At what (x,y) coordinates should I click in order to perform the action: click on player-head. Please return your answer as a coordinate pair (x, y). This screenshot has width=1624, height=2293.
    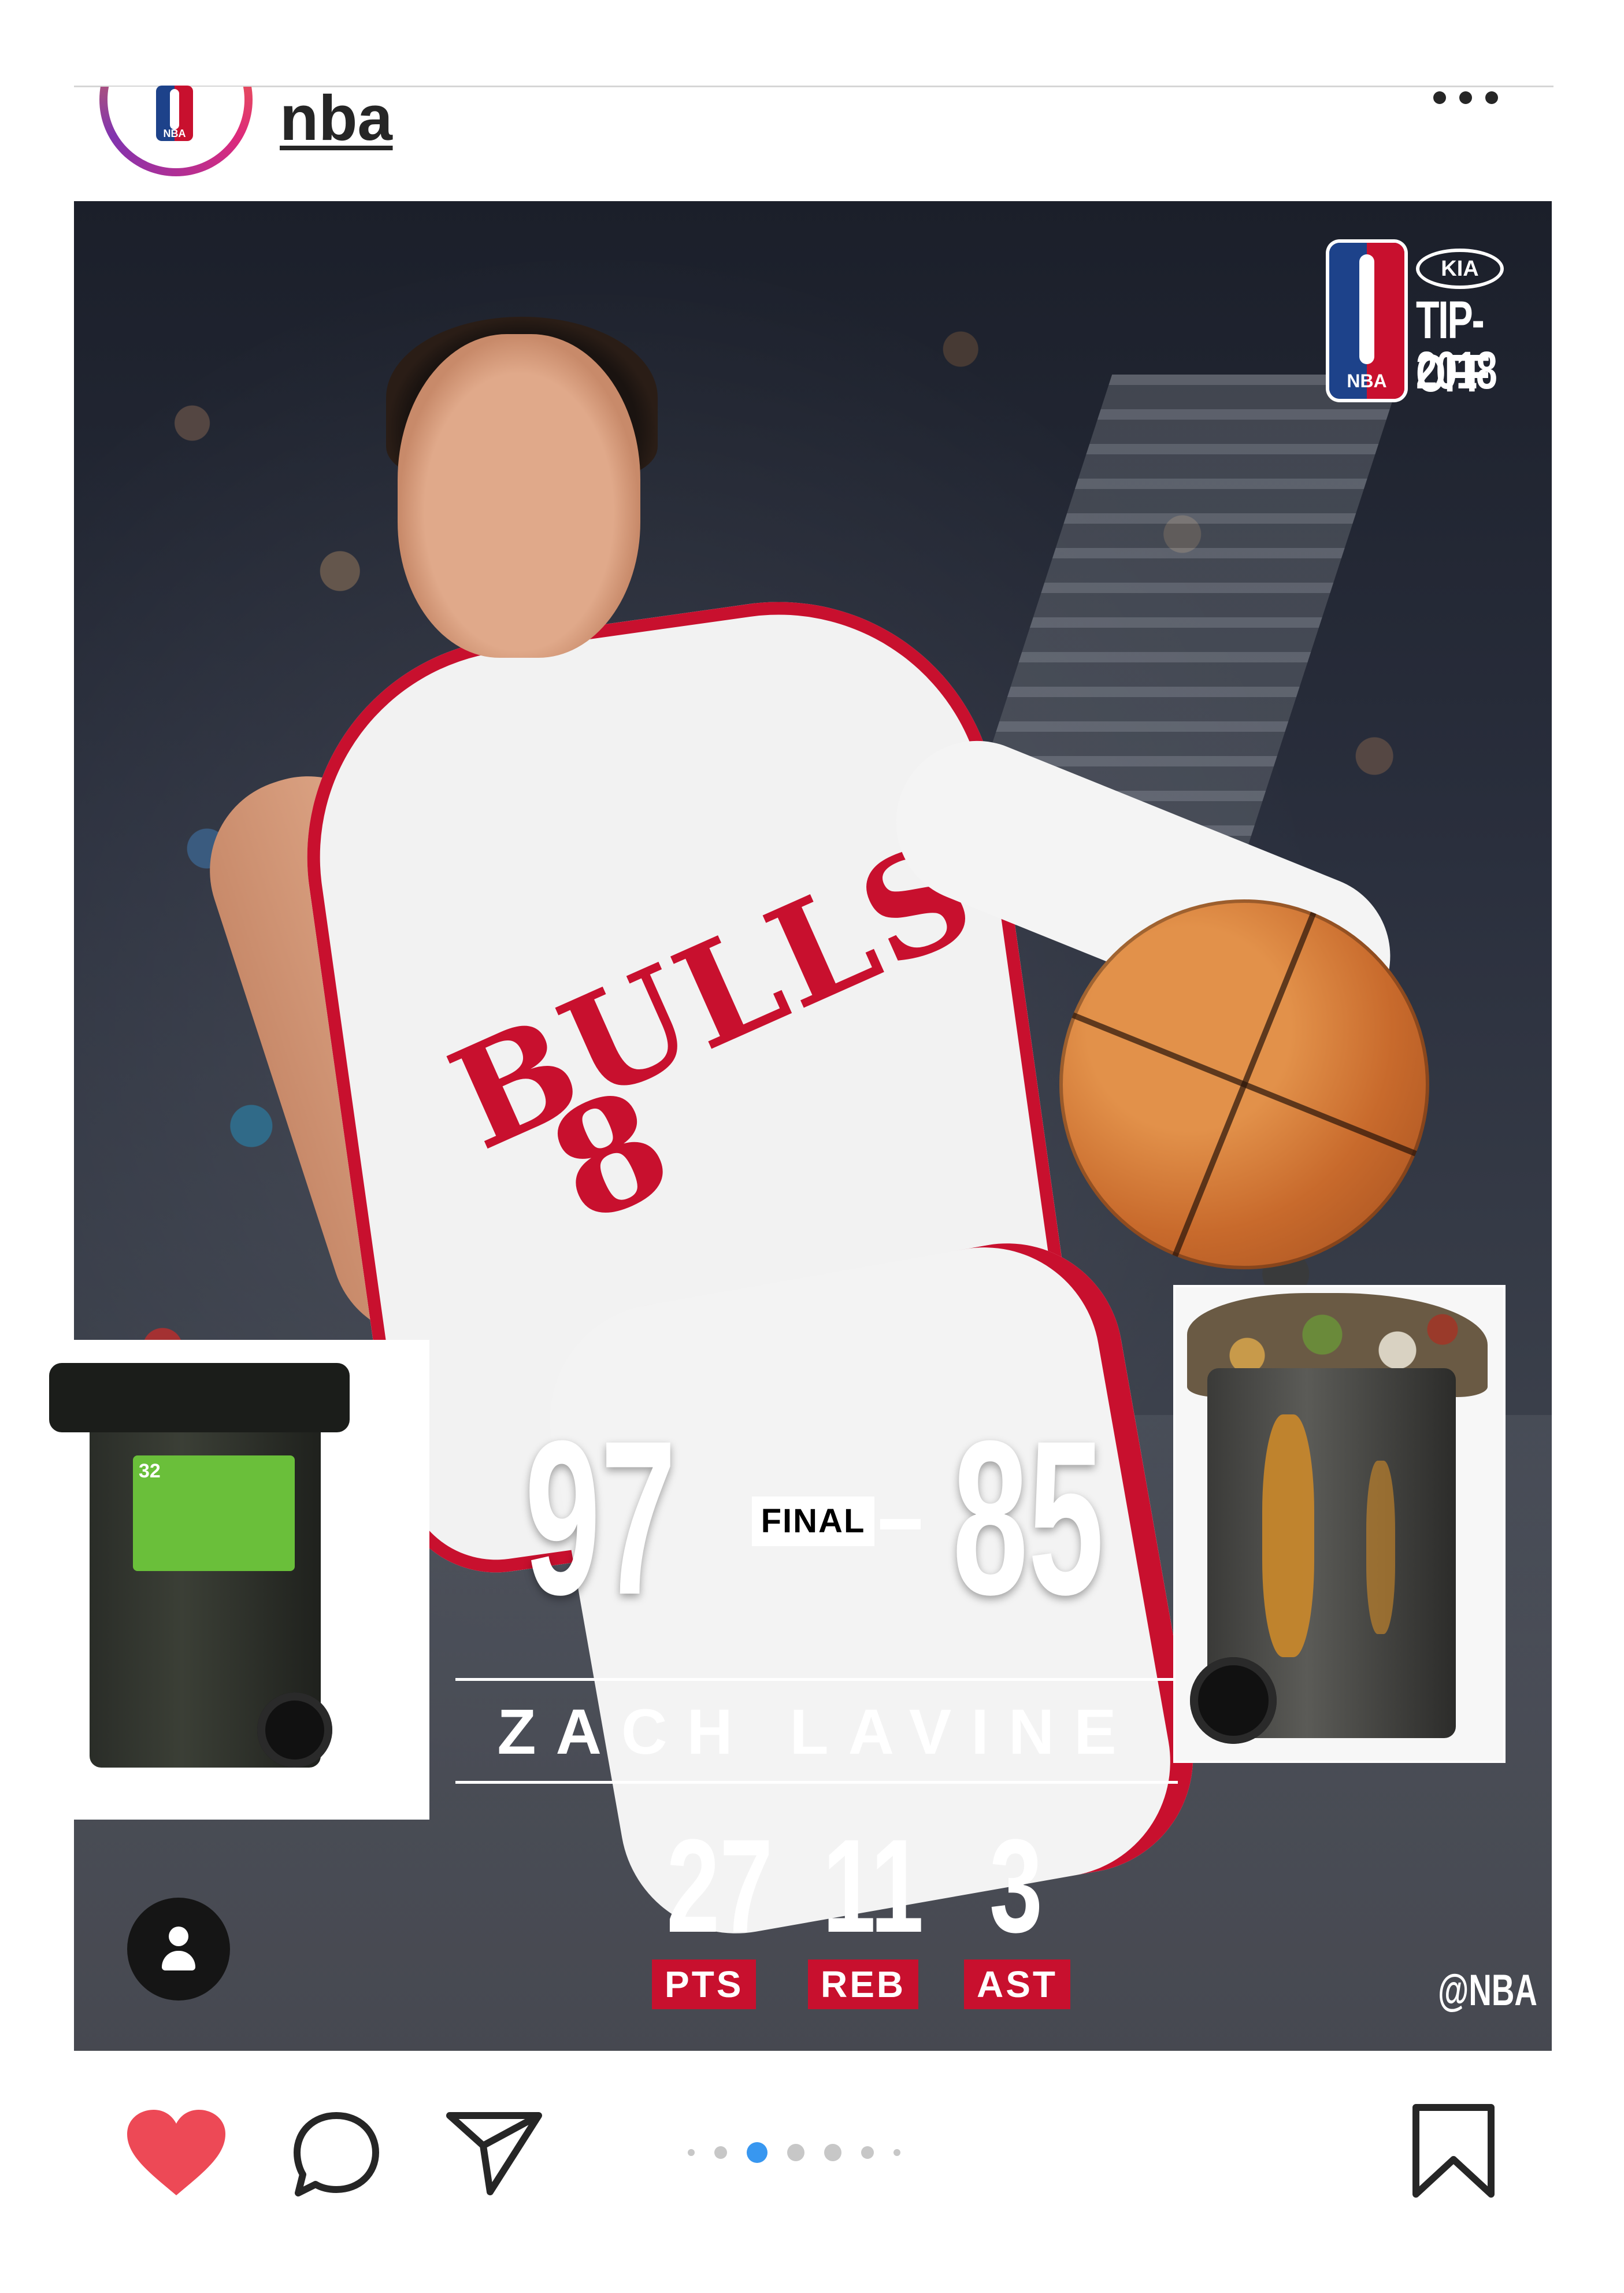
    Looking at the image, I should click on (519, 496).